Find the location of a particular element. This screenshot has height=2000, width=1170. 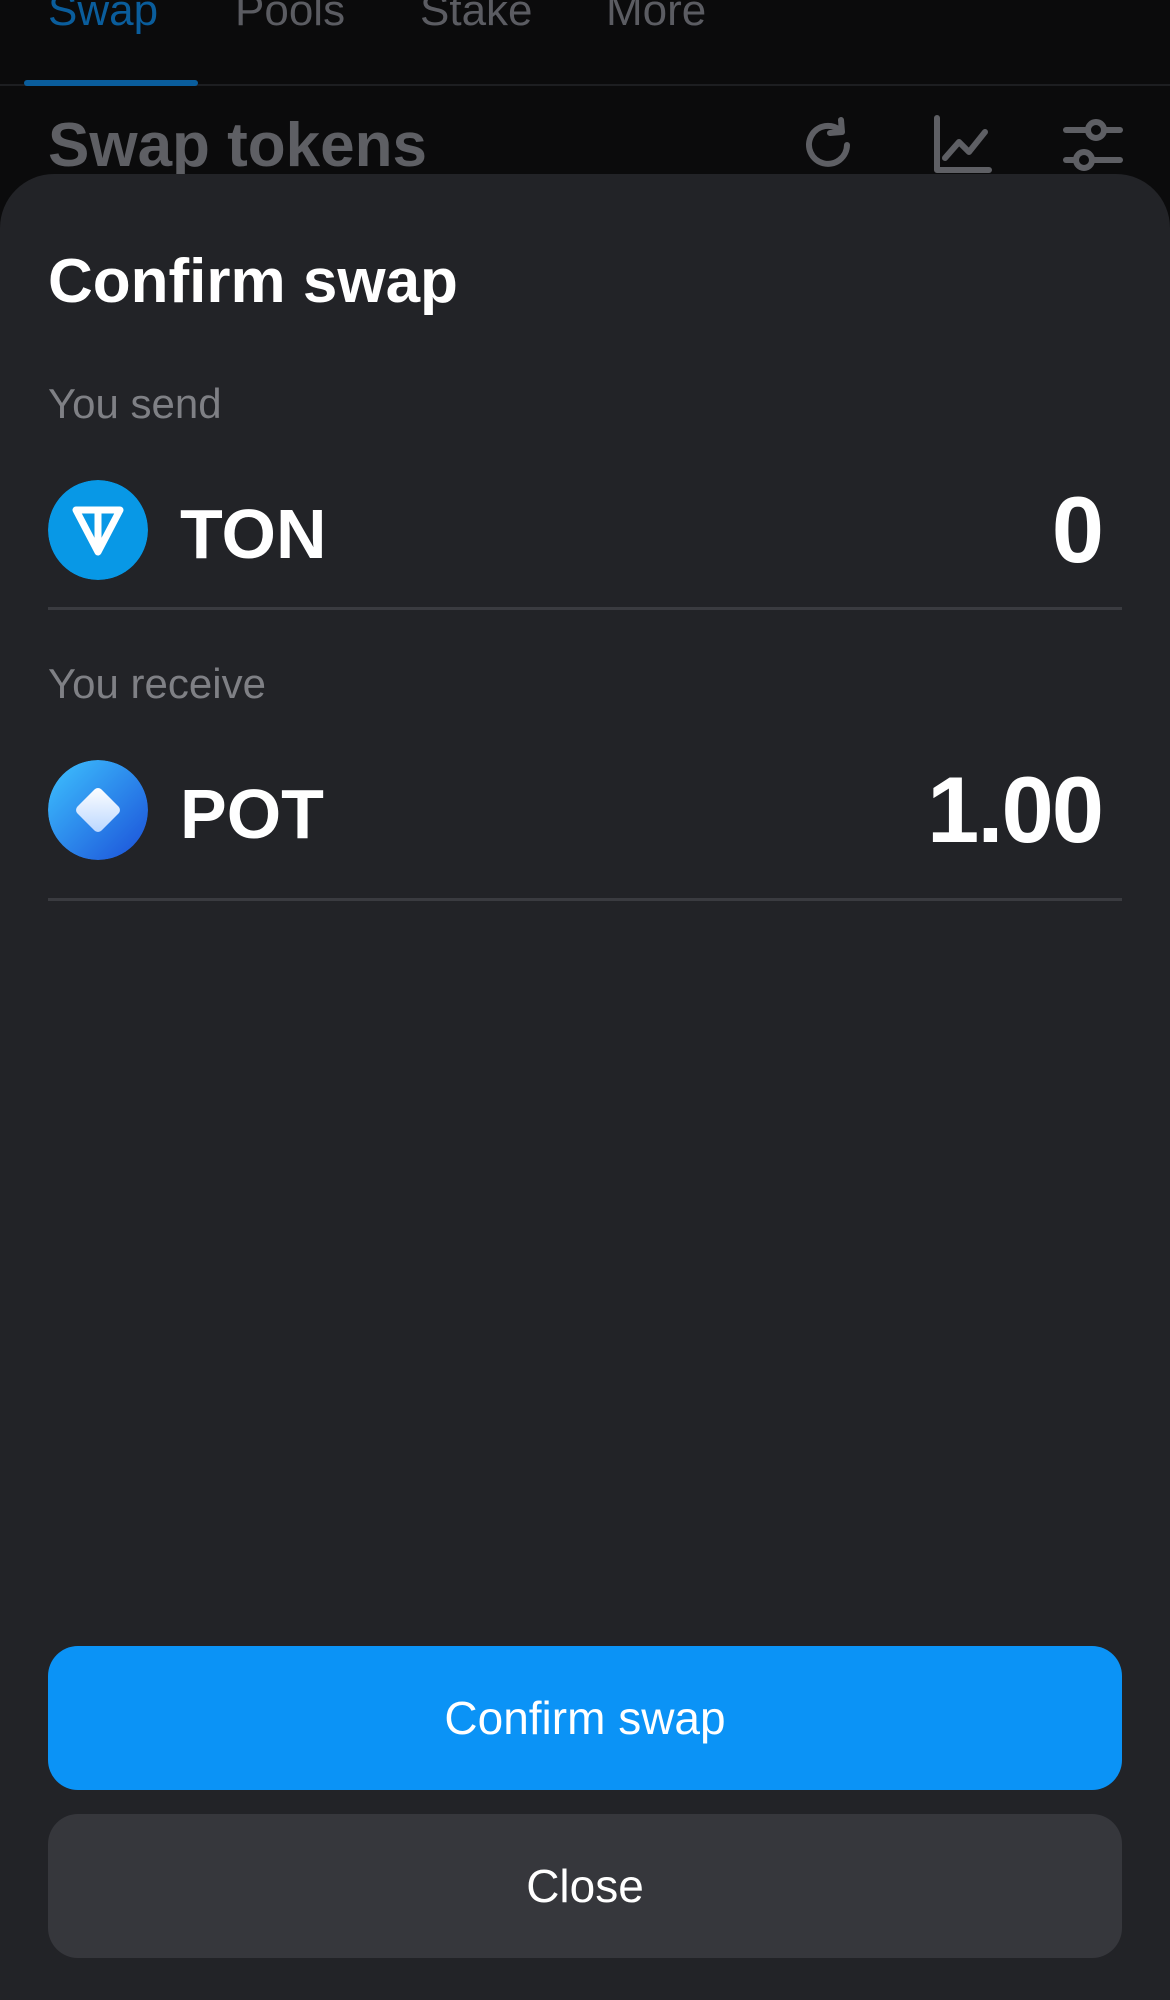

send-divider is located at coordinates (585, 608).